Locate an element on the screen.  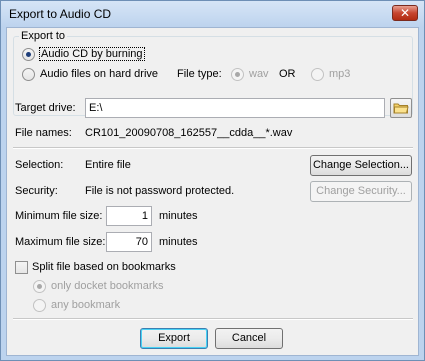
max-size-input is located at coordinates (129, 242).